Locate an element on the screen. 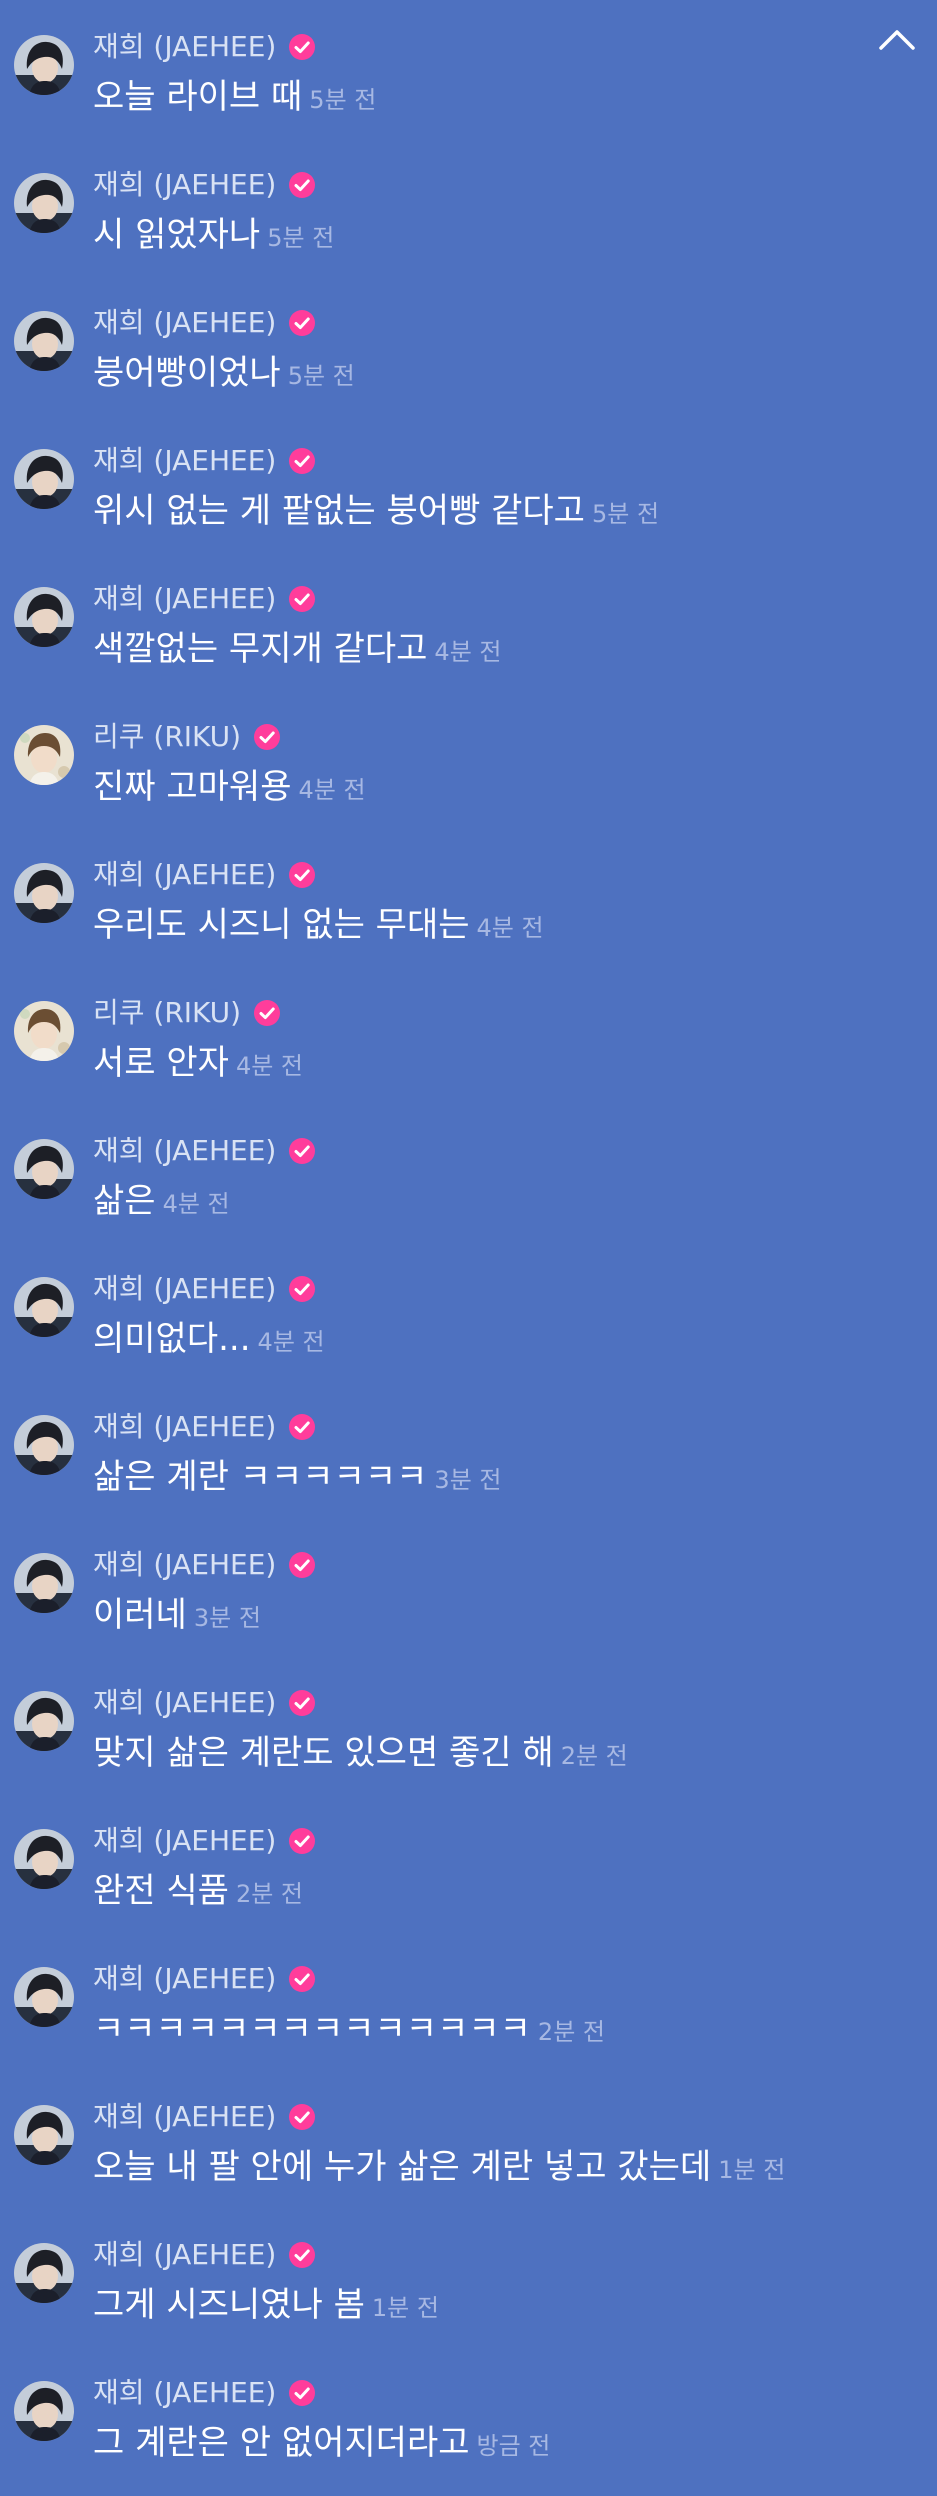 The width and height of the screenshot is (937, 2496). message-text: 그 계란은 안 없어지더라고 is located at coordinates (281, 2443).